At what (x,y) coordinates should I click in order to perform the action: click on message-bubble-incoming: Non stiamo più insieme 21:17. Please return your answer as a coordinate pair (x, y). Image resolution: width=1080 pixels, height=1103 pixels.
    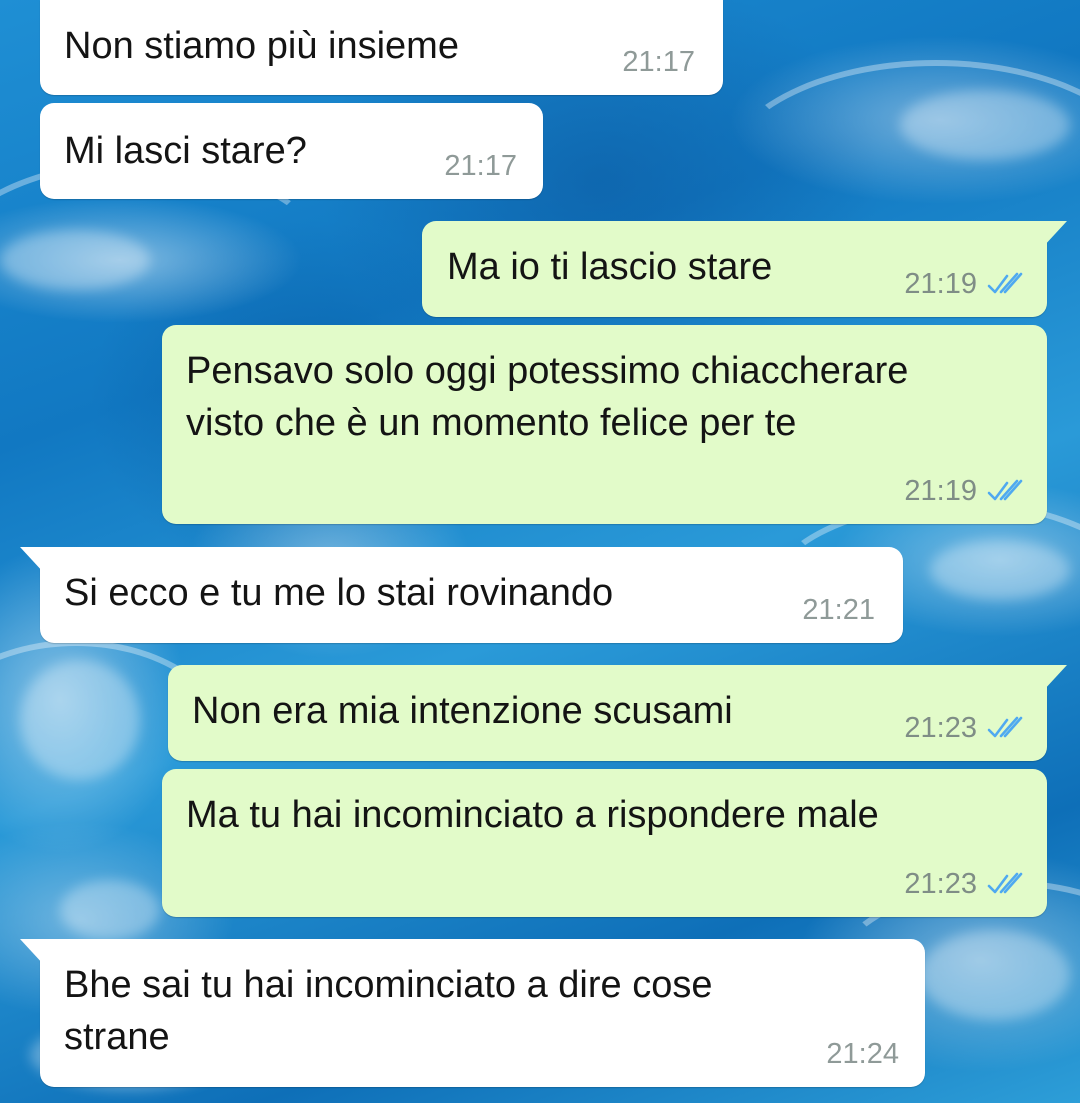
    Looking at the image, I should click on (381, 47).